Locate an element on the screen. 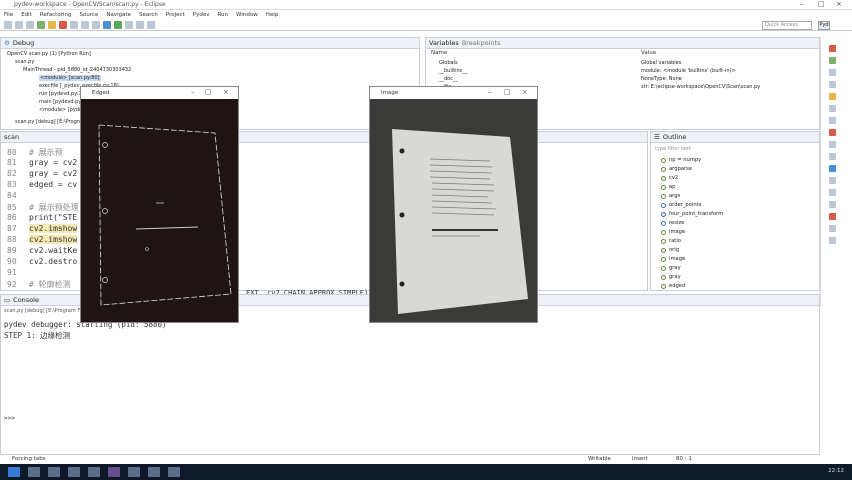  windows-start-icon is located at coordinates (14, 472).